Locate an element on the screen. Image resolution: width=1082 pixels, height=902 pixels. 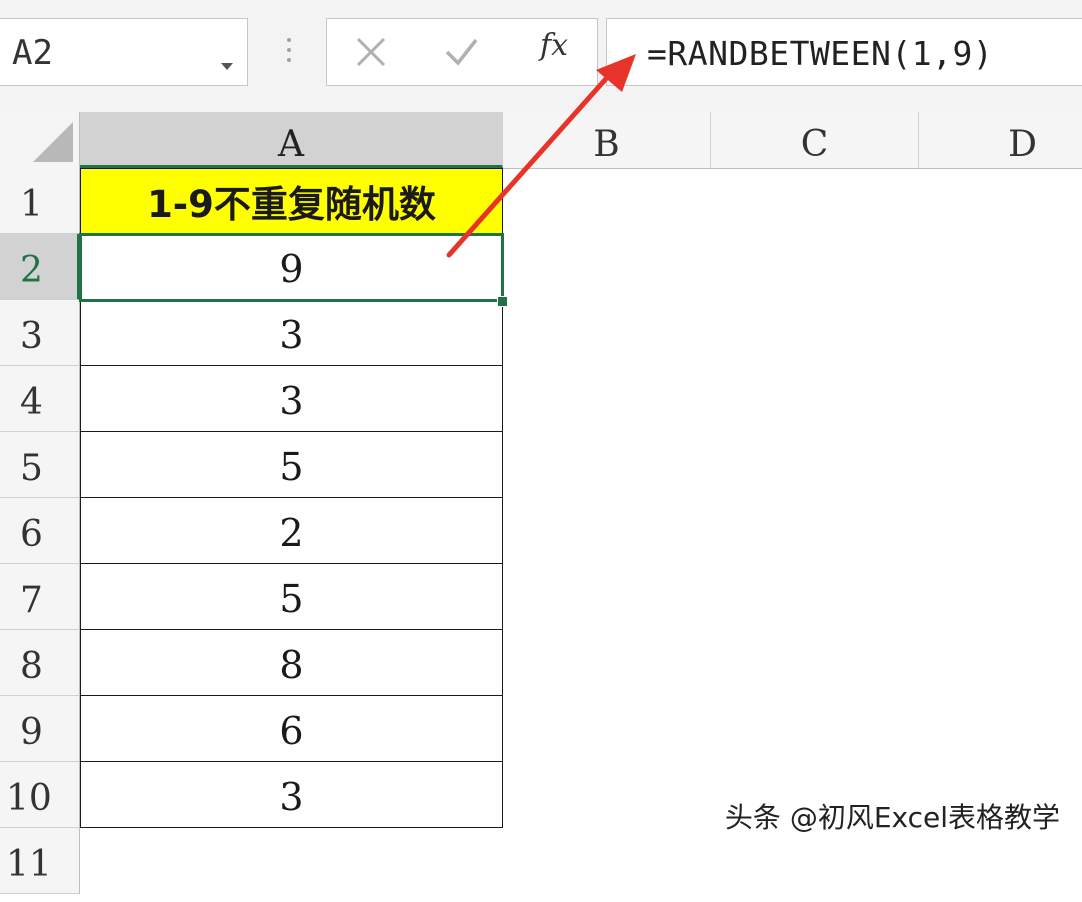
cell-a10: 3 is located at coordinates (291, 795).